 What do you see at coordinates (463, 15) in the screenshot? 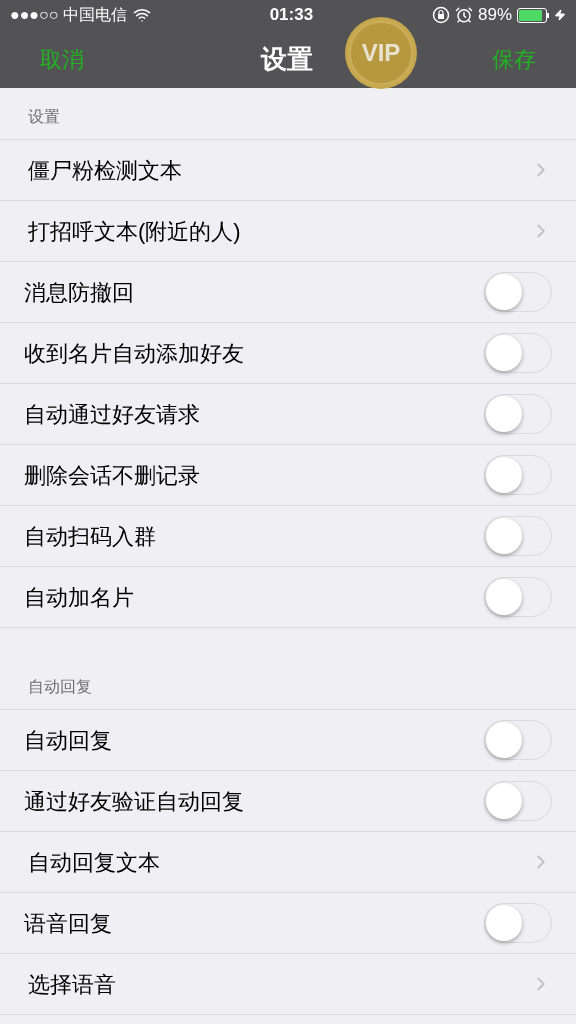
I see `alarm-icon` at bounding box center [463, 15].